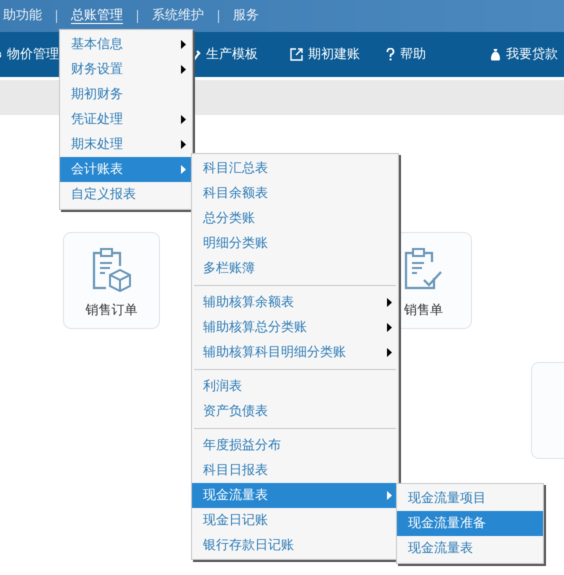 Image resolution: width=564 pixels, height=575 pixels. Describe the element at coordinates (28, 16) in the screenshot. I see `menu-bar-item: 助功能` at that location.